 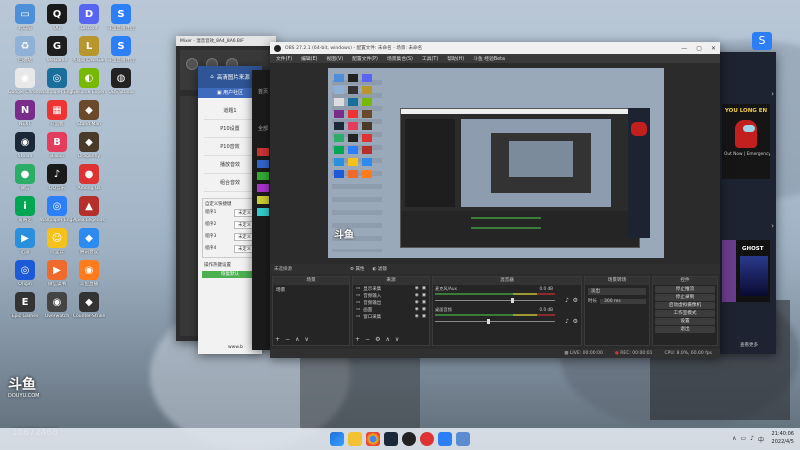 What do you see at coordinates (57, 305) in the screenshot?
I see `desktop-icon: ◉ Overwatch` at bounding box center [57, 305].